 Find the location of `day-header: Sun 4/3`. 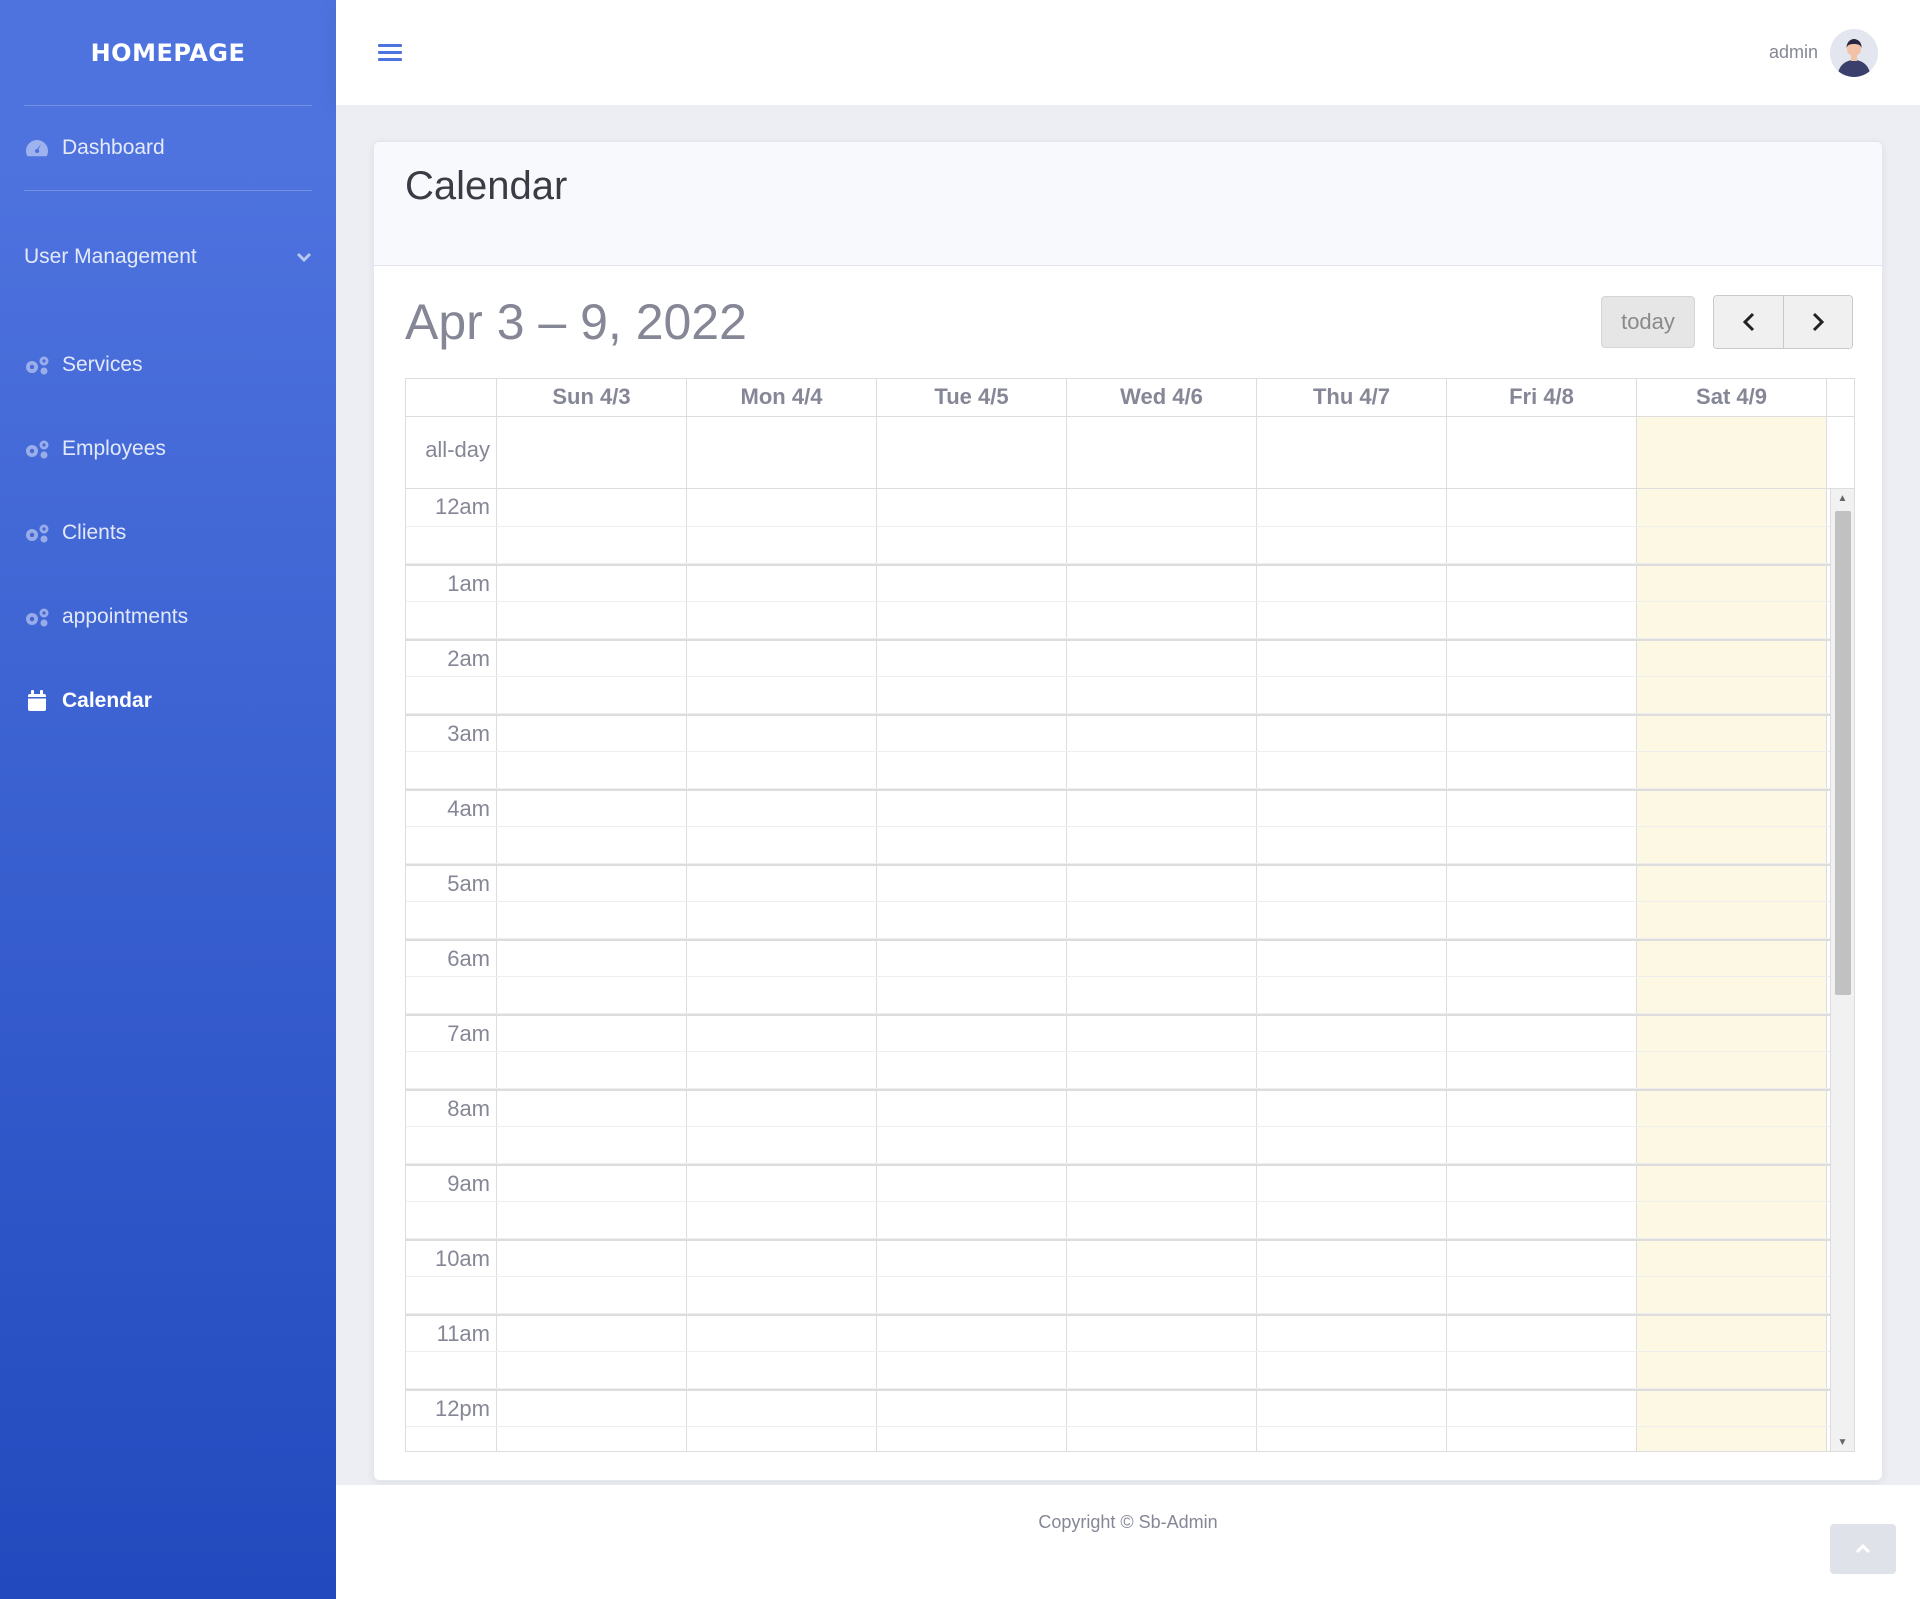

day-header: Sun 4/3 is located at coordinates (592, 397).